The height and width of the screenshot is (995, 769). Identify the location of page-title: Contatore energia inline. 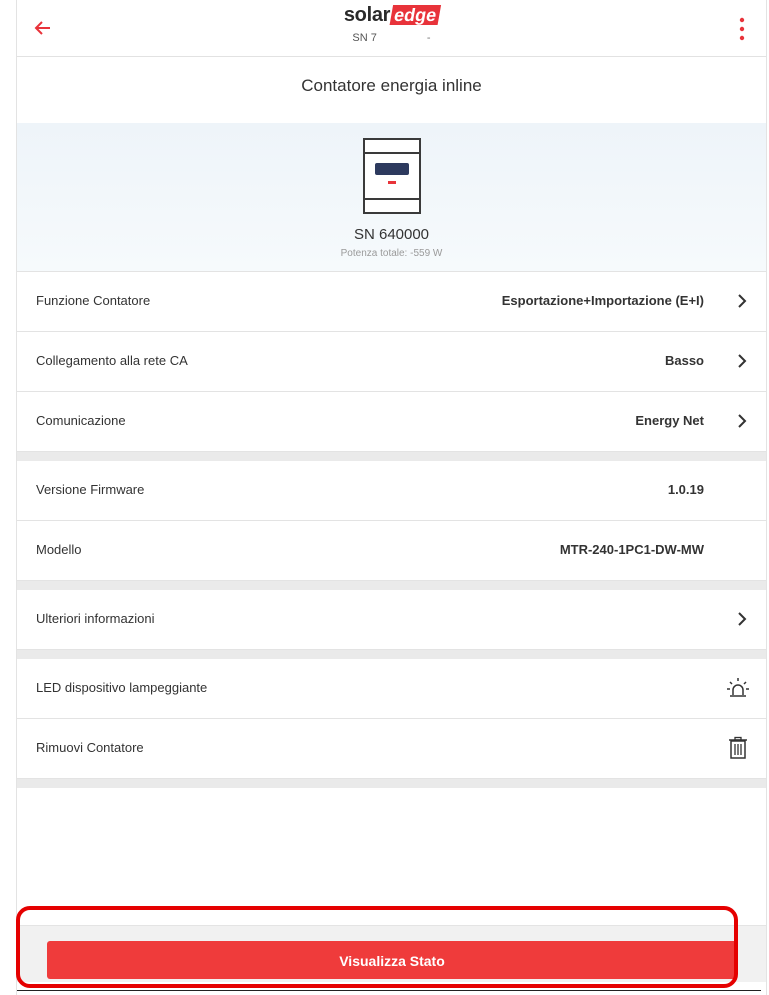
(391, 90).